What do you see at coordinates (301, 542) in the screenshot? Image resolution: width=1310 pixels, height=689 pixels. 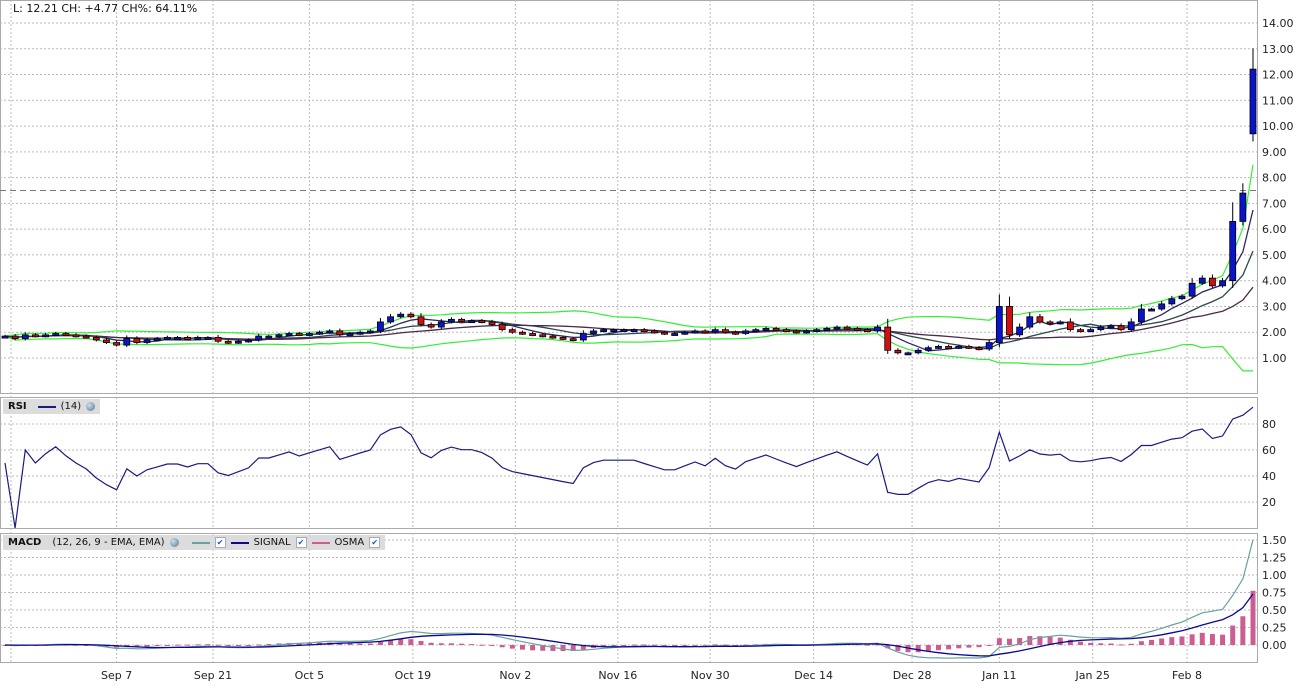 I see `signal-toggle-checkbox: ✔` at bounding box center [301, 542].